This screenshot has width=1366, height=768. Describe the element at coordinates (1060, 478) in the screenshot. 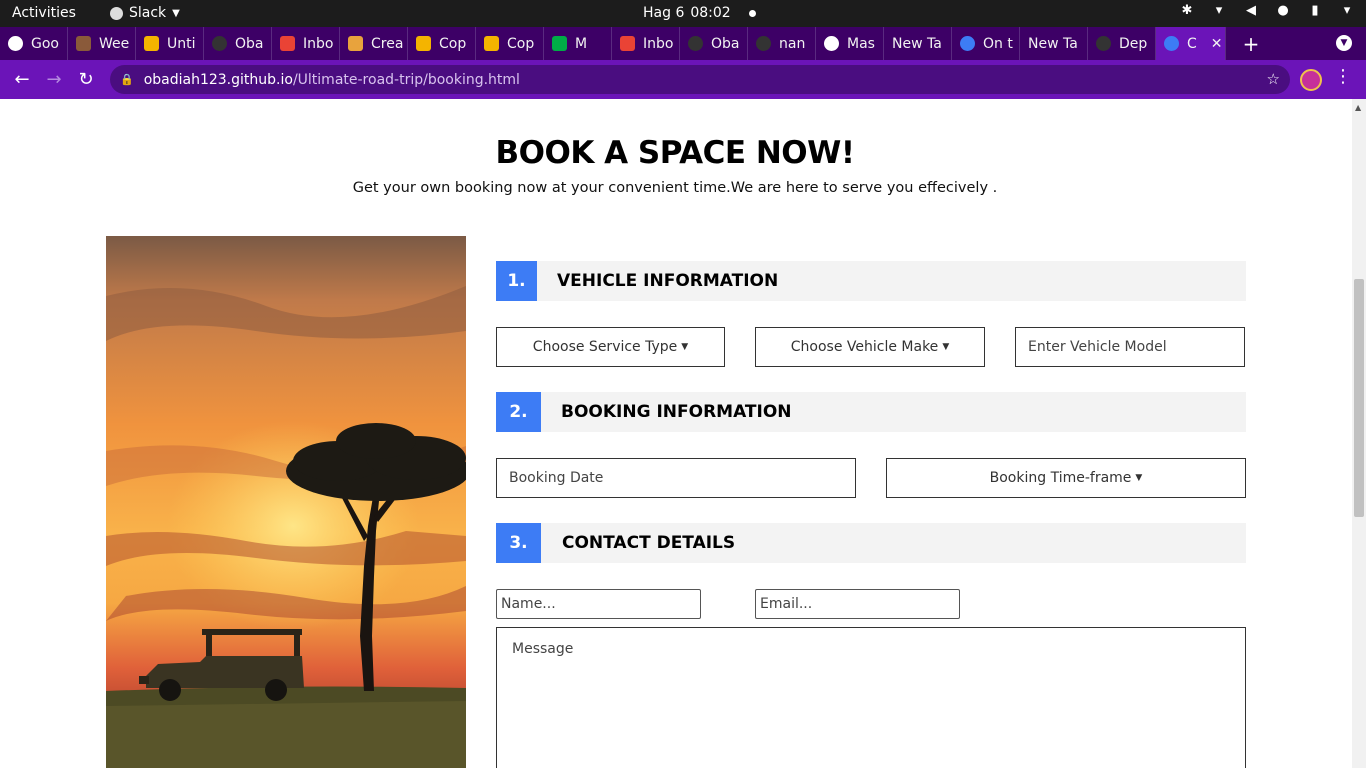

I see `booking-timeframe-label: Booking Time-frame` at that location.